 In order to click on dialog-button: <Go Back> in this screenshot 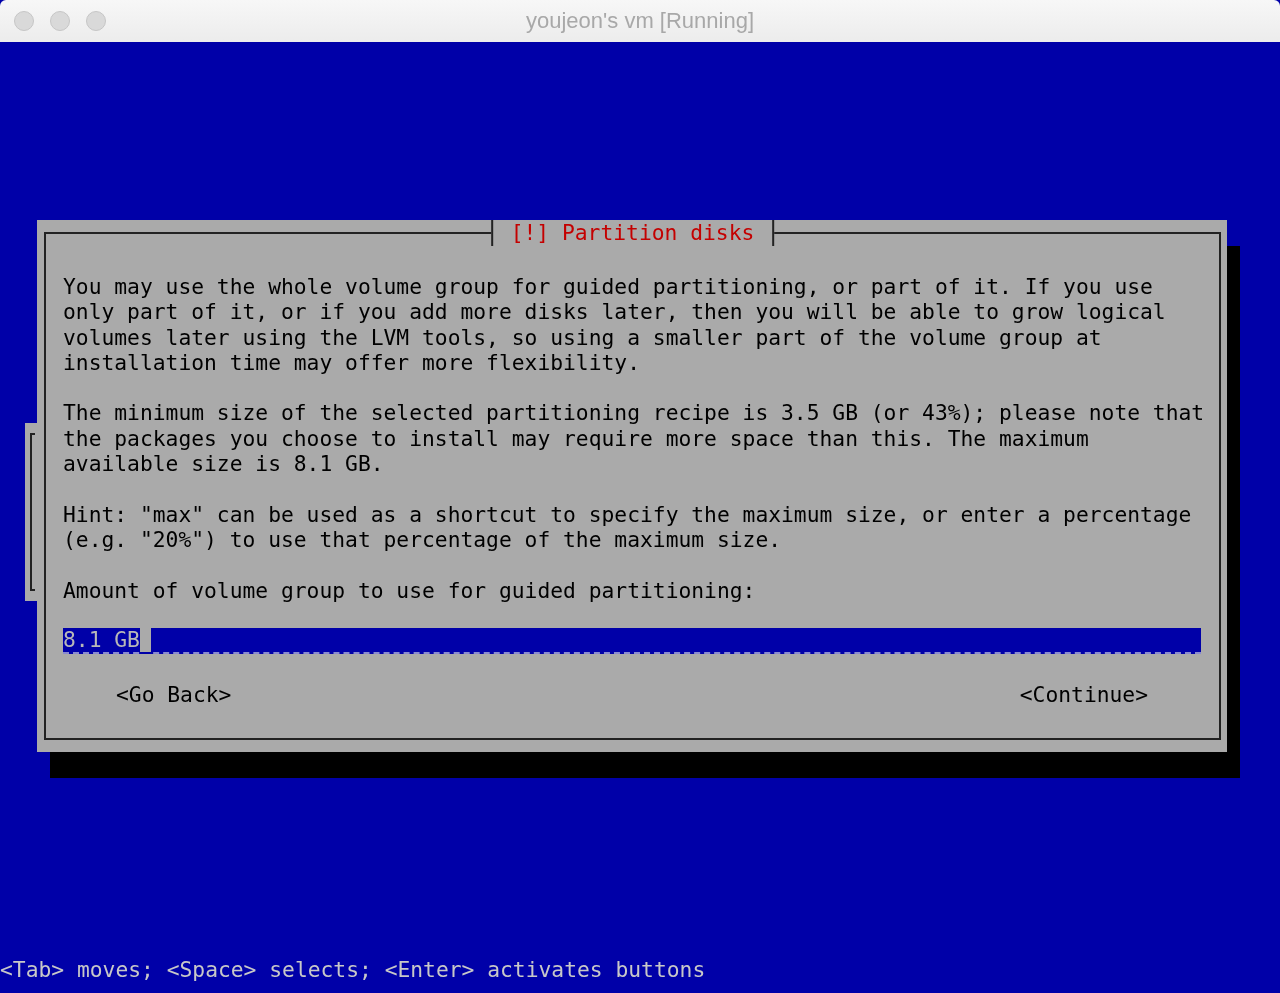, I will do `click(174, 694)`.